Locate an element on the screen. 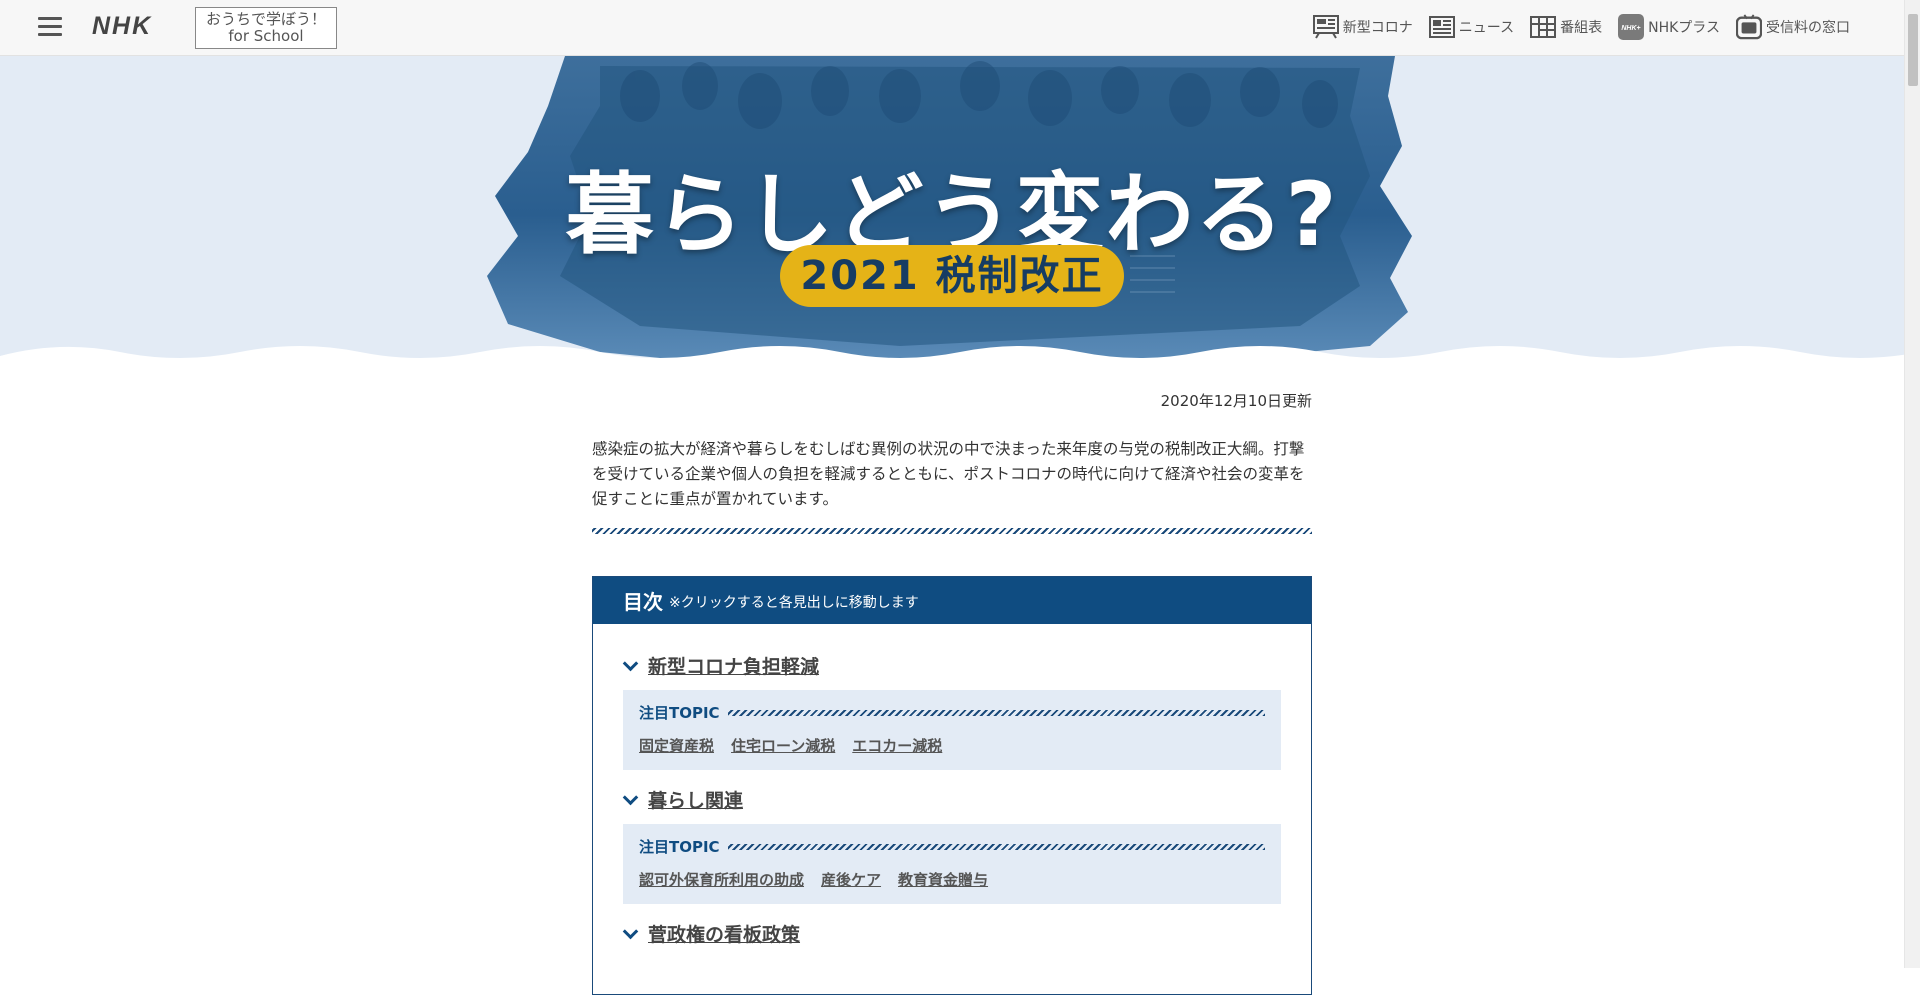 The height and width of the screenshot is (995, 1920). nav-label-program-guide: 番組表 is located at coordinates (1581, 28).